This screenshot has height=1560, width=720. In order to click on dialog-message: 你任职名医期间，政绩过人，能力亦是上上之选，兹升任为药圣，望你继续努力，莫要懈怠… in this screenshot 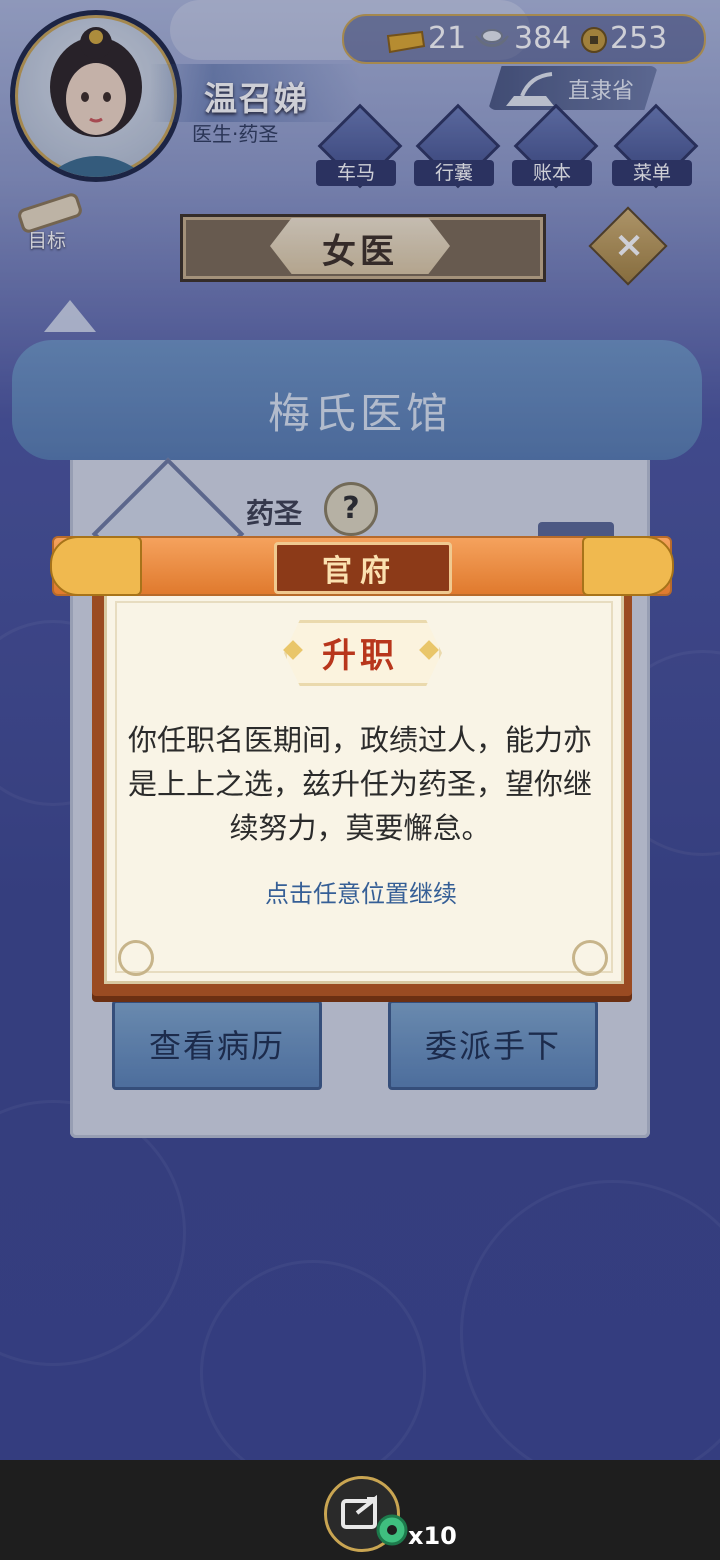, I will do `click(359, 784)`.